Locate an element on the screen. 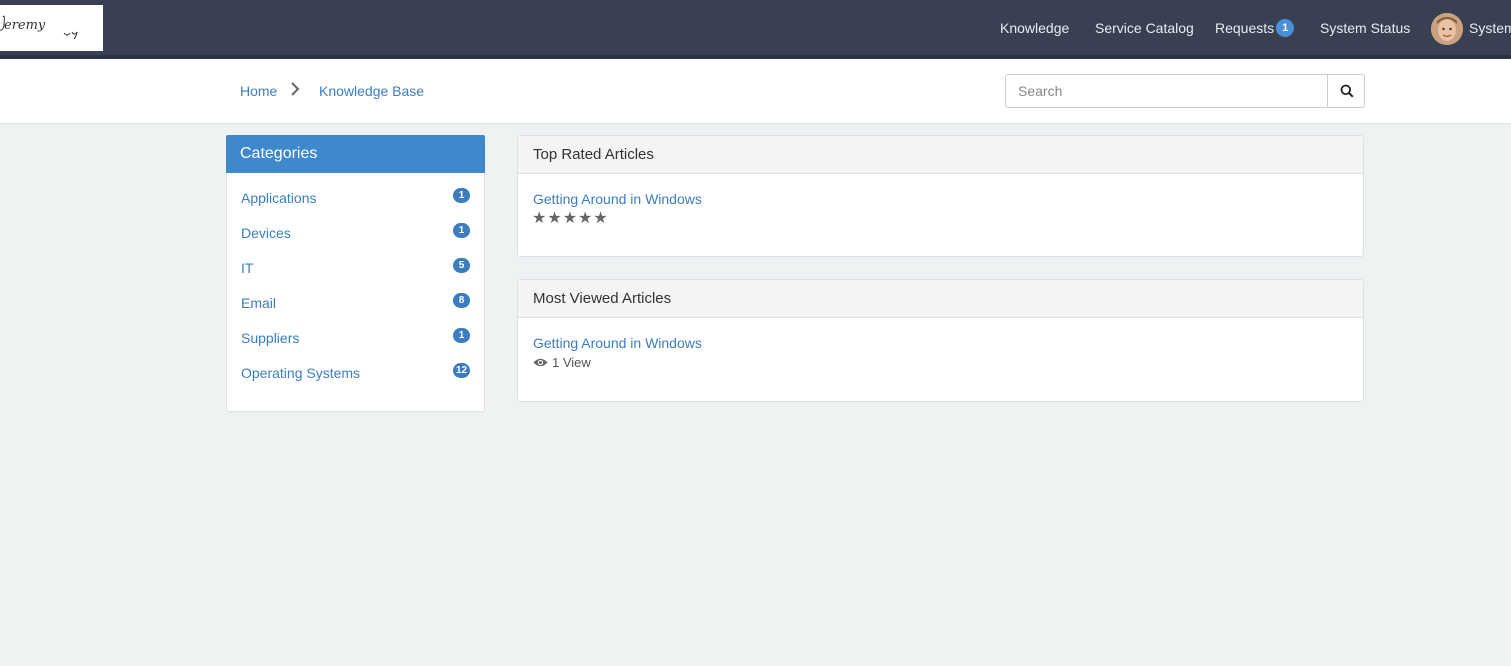 The image size is (1511, 666). categories-title: Categories is located at coordinates (355, 154).